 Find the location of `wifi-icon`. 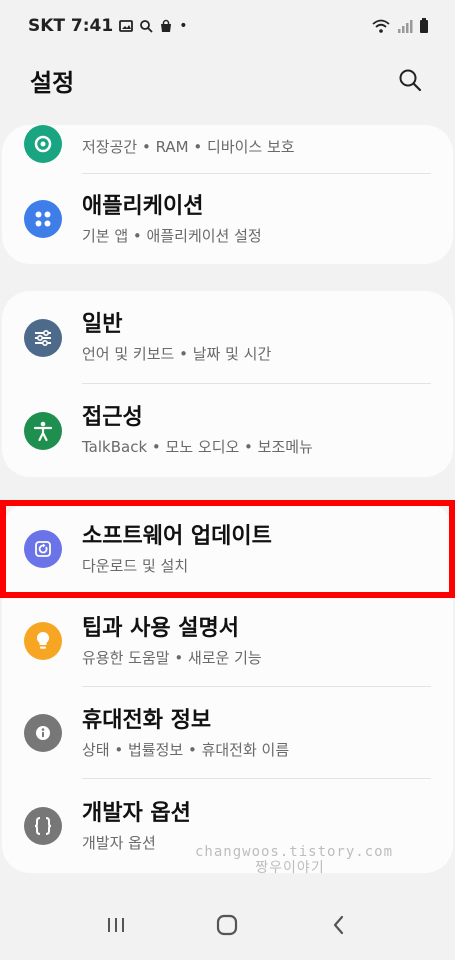

wifi-icon is located at coordinates (381, 26).